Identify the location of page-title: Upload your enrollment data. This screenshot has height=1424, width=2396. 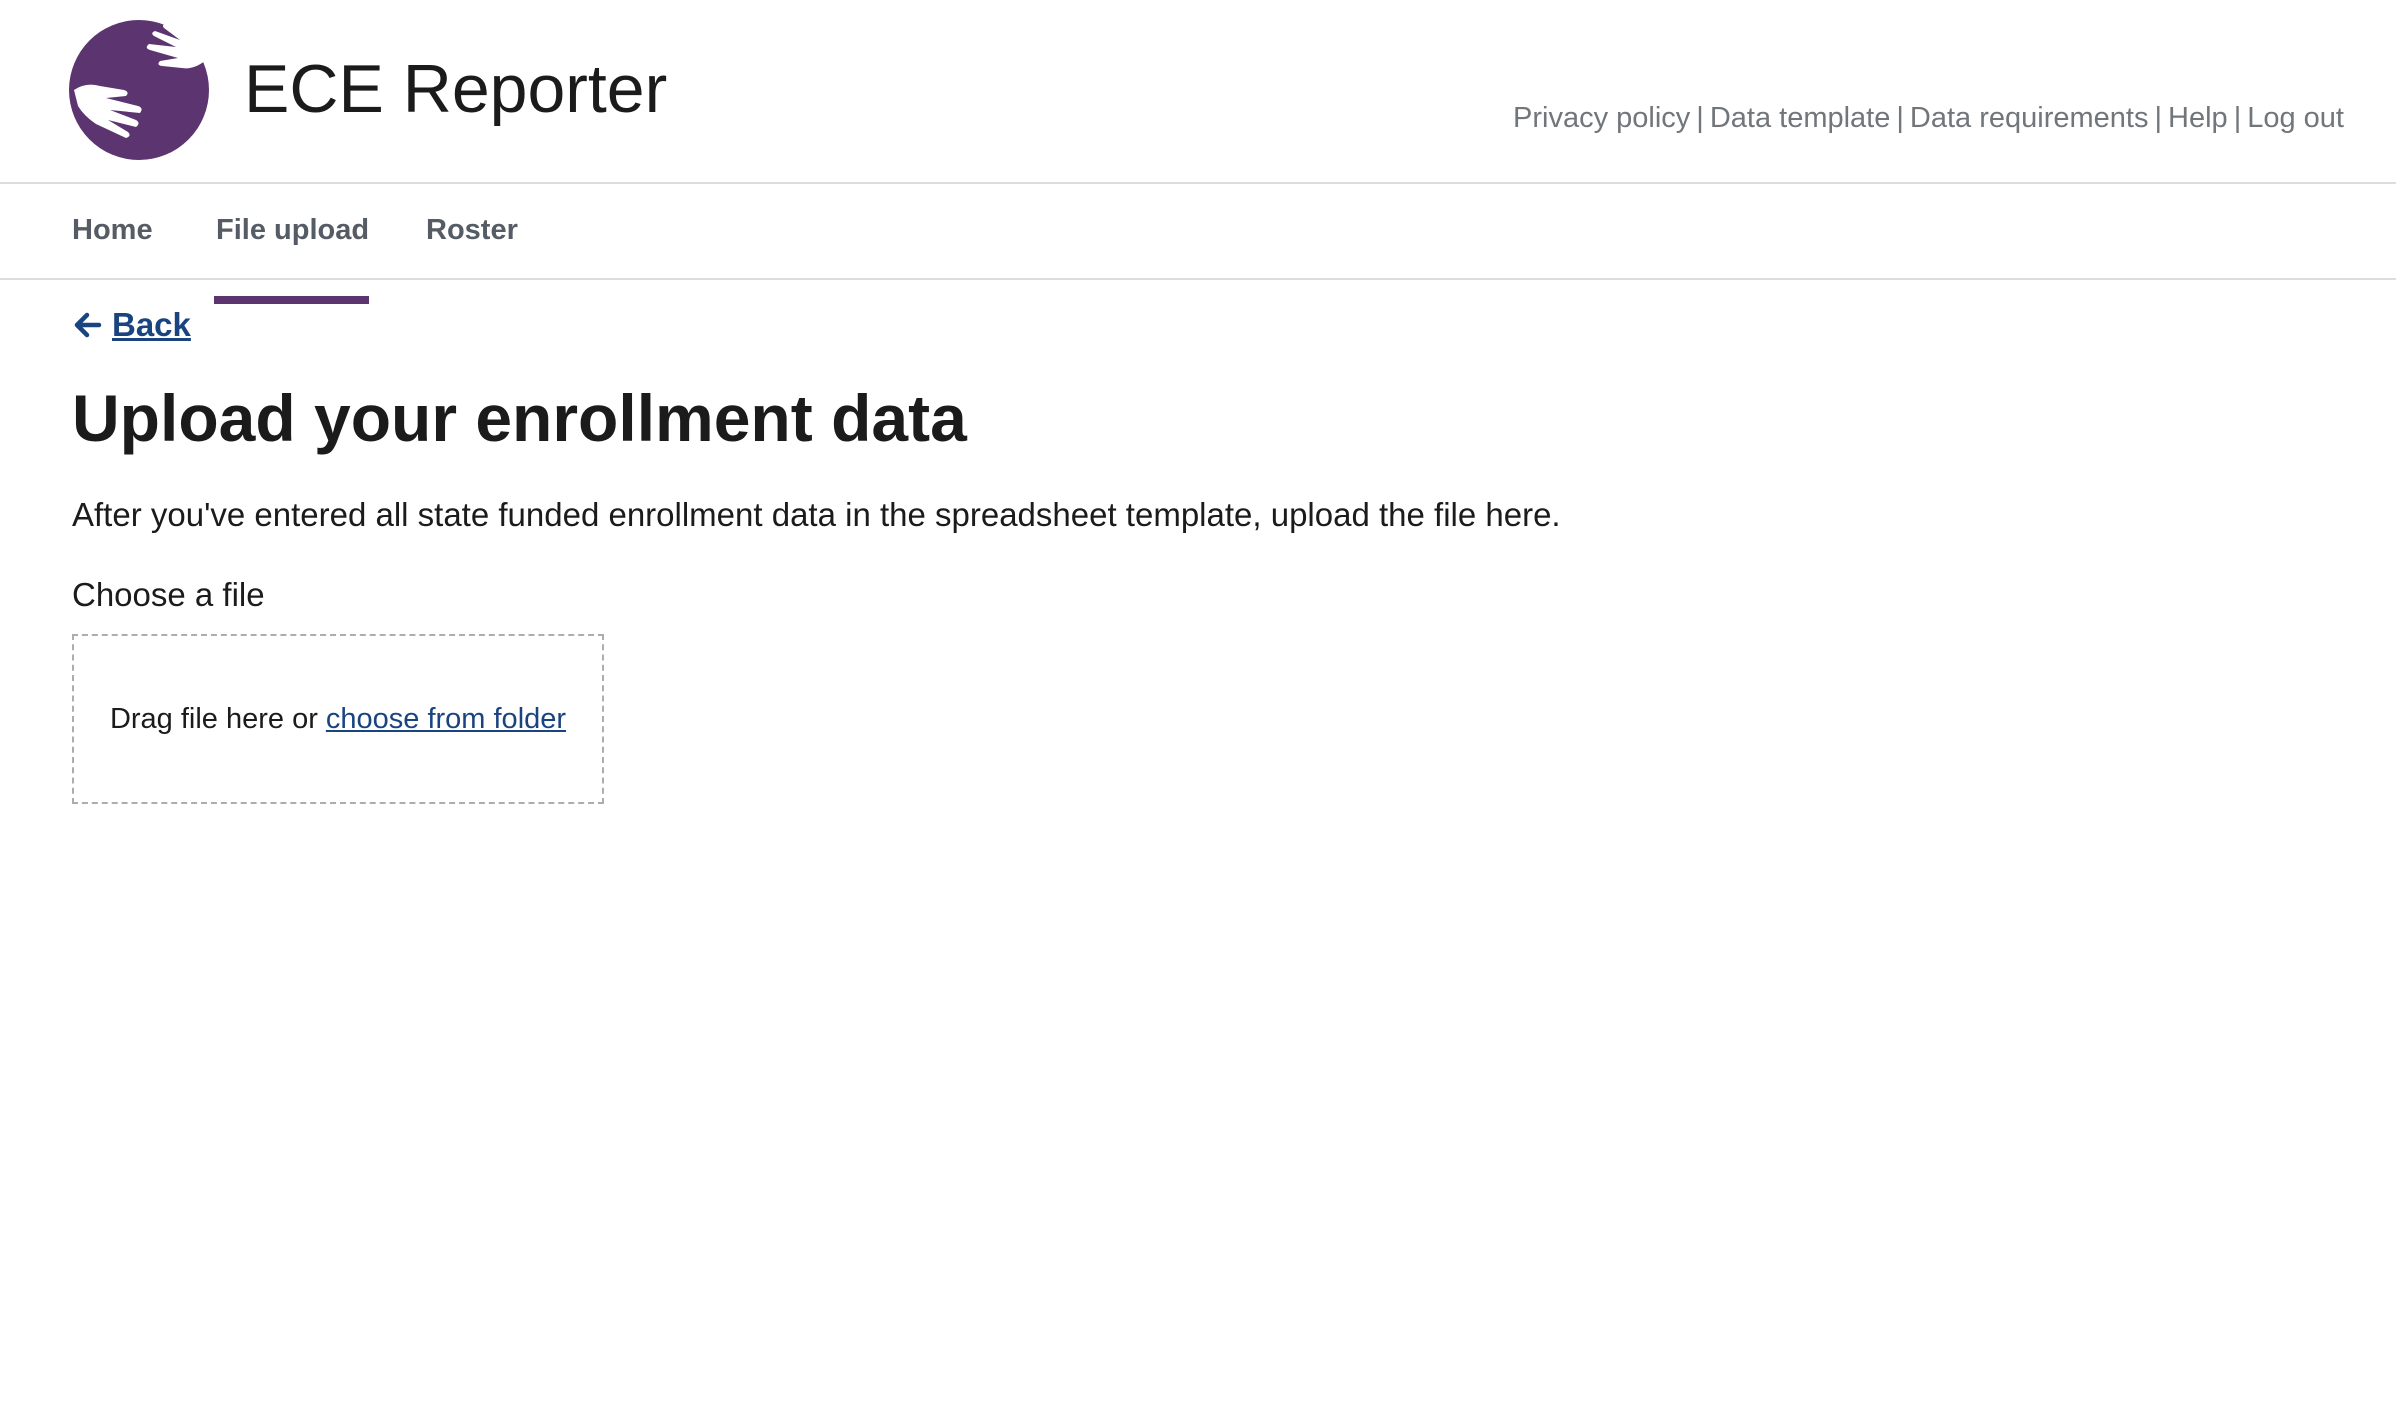
(519, 418).